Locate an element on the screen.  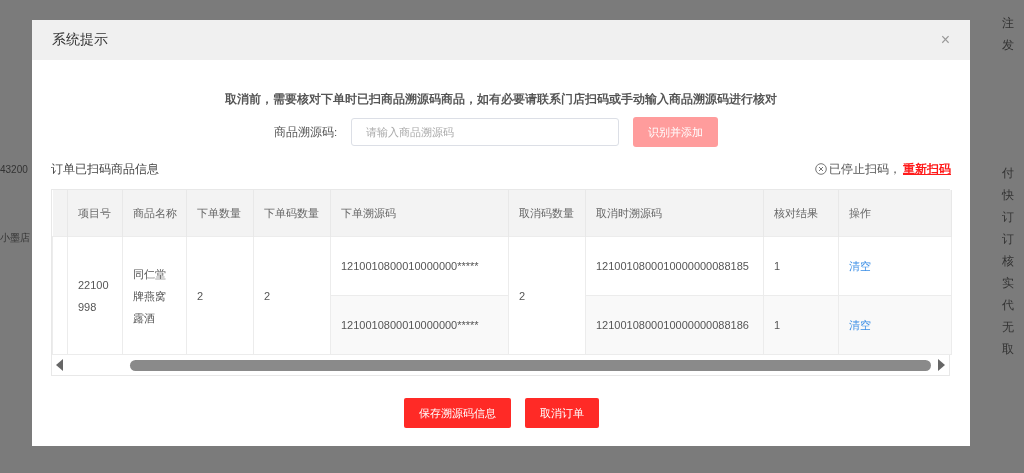
close-icon: × is located at coordinates (945, 40).